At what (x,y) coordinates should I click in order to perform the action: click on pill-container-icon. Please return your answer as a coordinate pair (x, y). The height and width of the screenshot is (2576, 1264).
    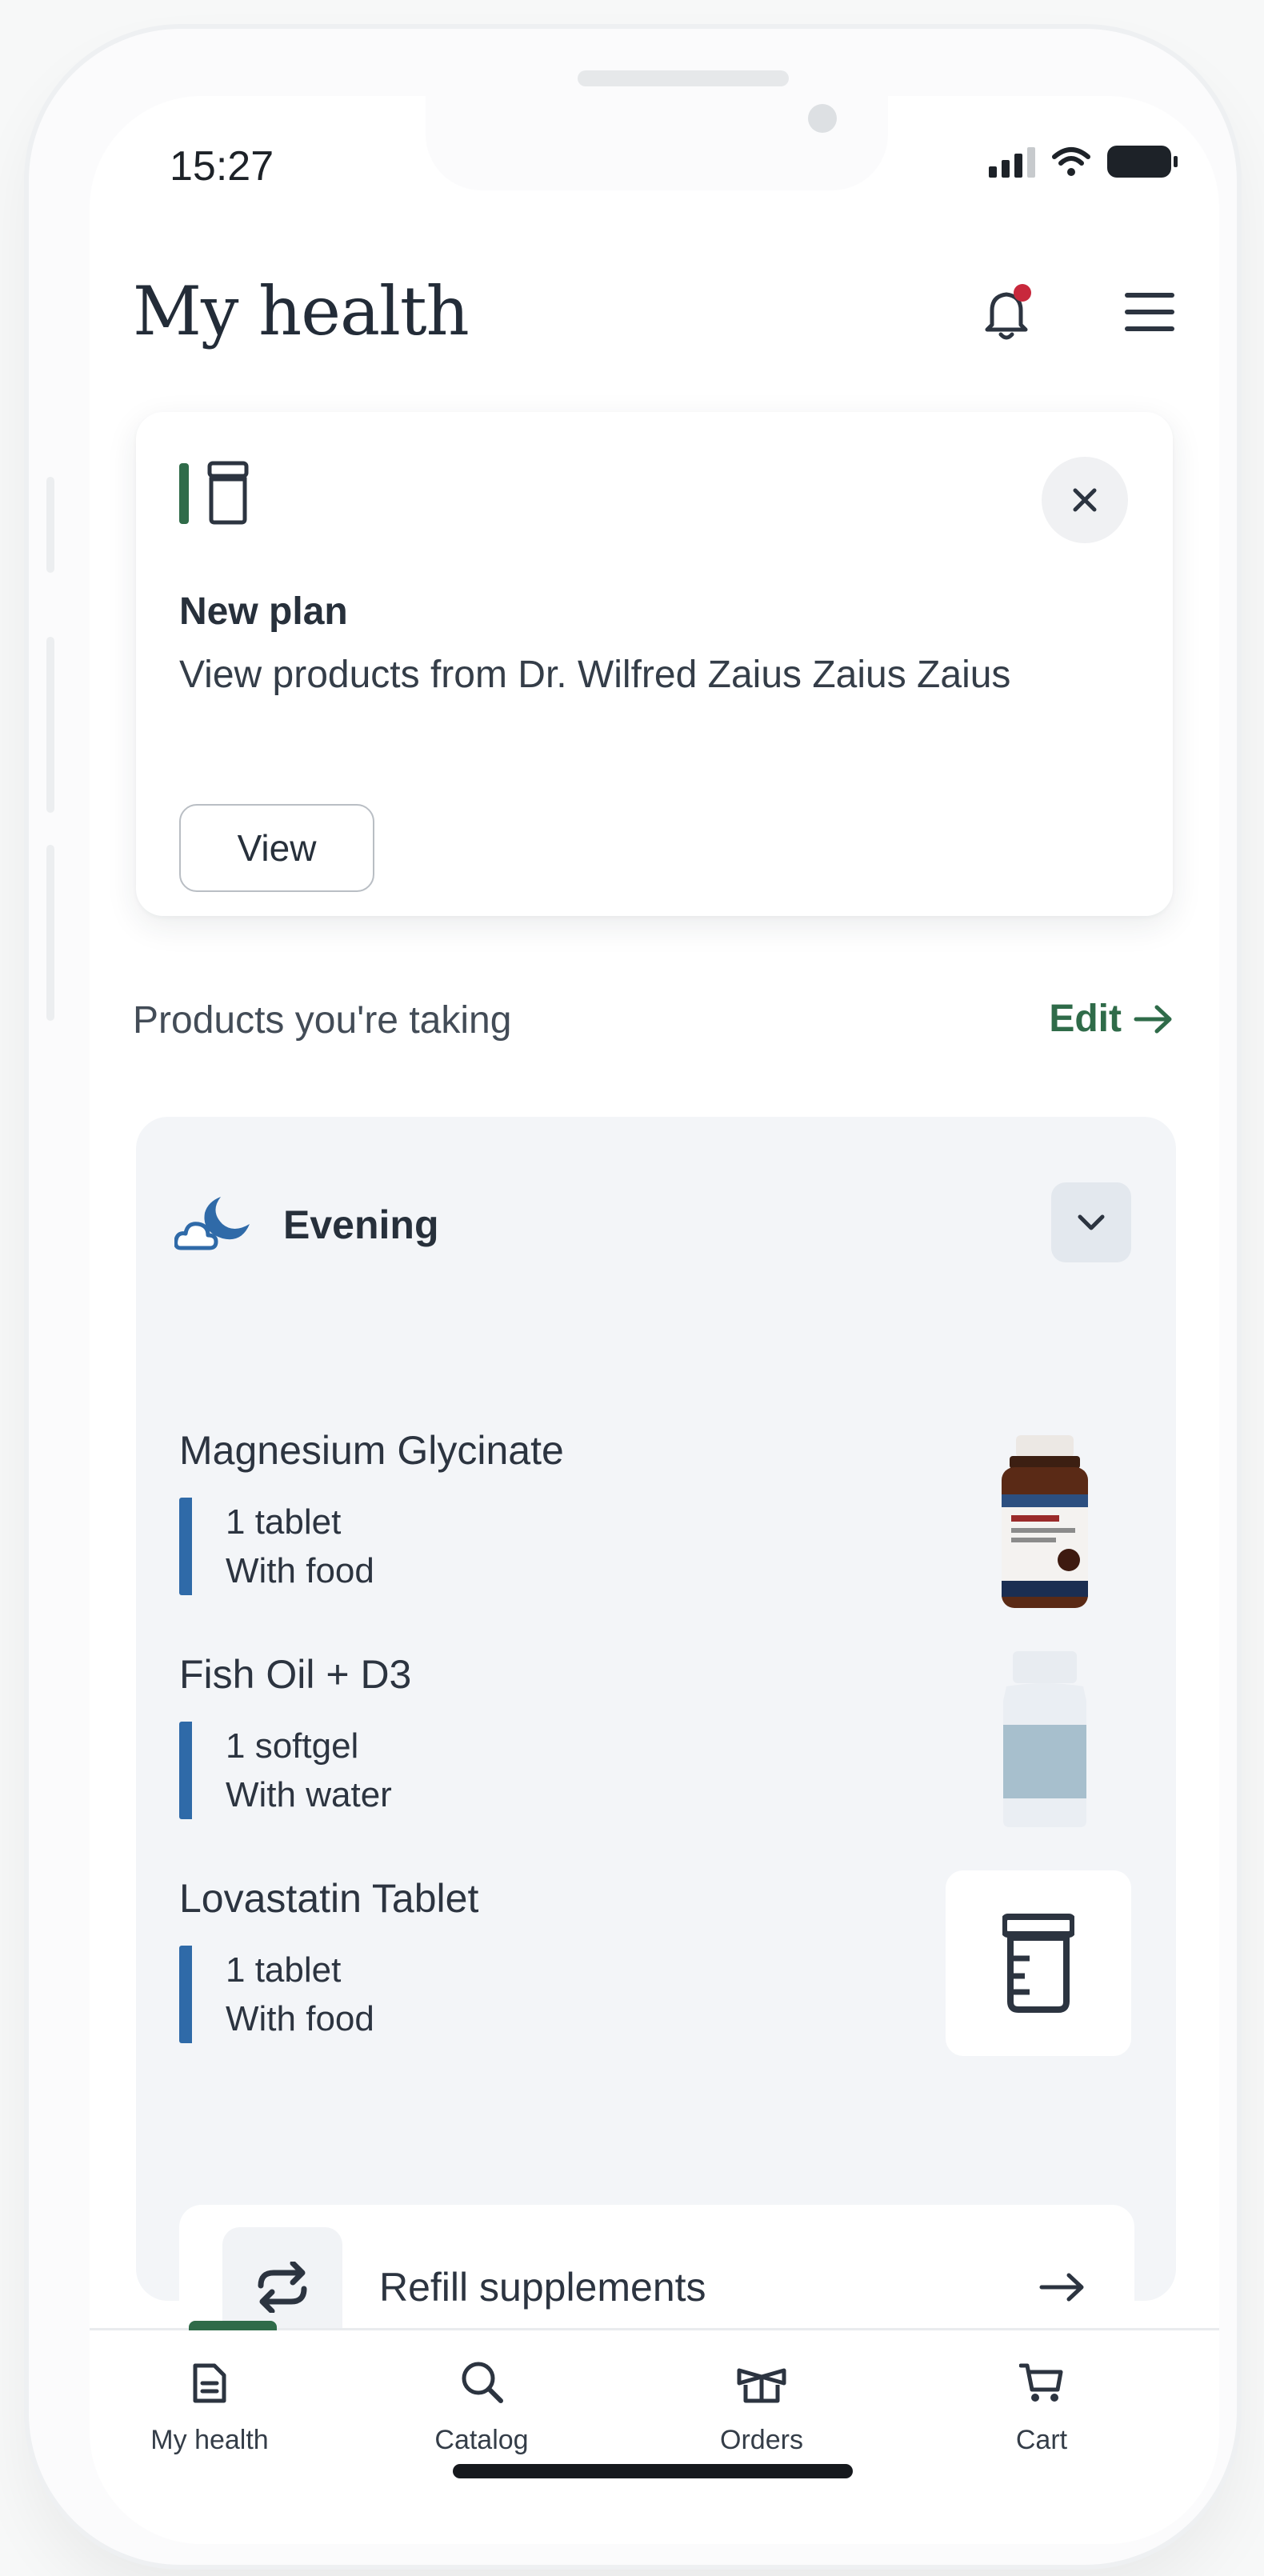
    Looking at the image, I should click on (1038, 1963).